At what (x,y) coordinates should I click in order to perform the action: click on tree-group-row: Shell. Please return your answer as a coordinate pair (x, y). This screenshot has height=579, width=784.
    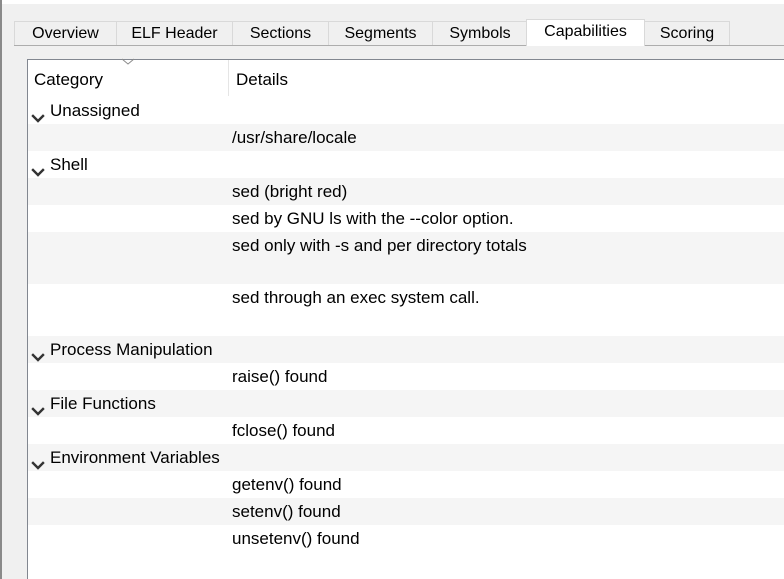
    Looking at the image, I should click on (406, 164).